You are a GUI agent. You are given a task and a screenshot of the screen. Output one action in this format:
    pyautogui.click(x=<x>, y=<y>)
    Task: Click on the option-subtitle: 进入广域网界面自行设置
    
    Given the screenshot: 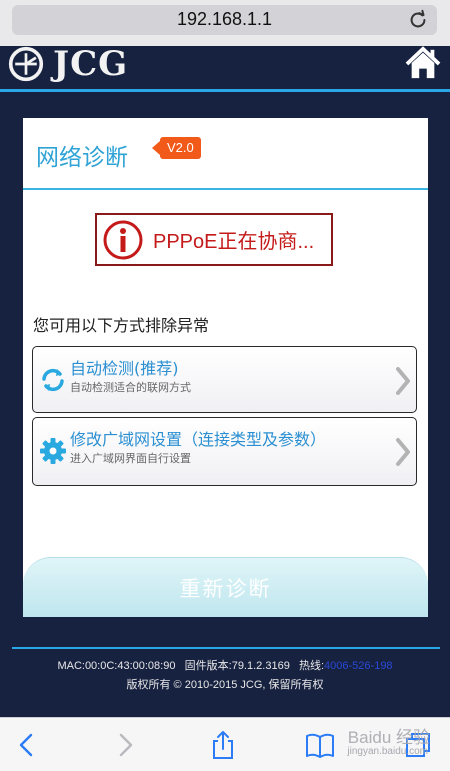 What is the action you would take?
    pyautogui.click(x=130, y=458)
    